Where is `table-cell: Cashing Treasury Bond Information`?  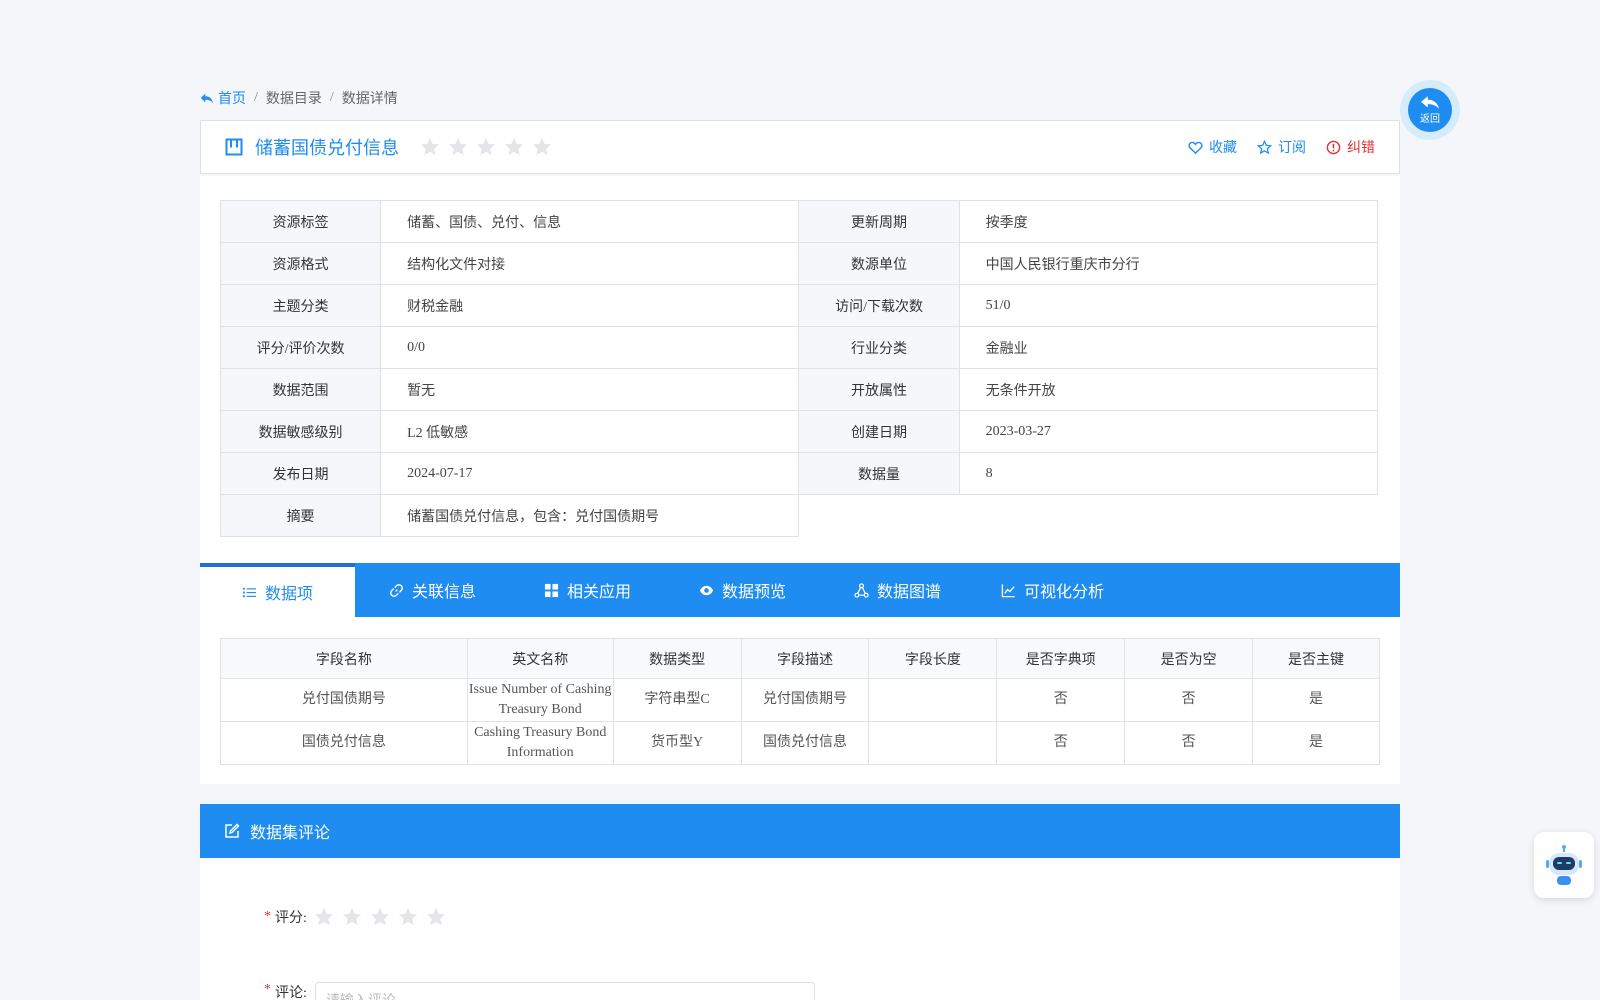
table-cell: Cashing Treasury Bond Information is located at coordinates (540, 743).